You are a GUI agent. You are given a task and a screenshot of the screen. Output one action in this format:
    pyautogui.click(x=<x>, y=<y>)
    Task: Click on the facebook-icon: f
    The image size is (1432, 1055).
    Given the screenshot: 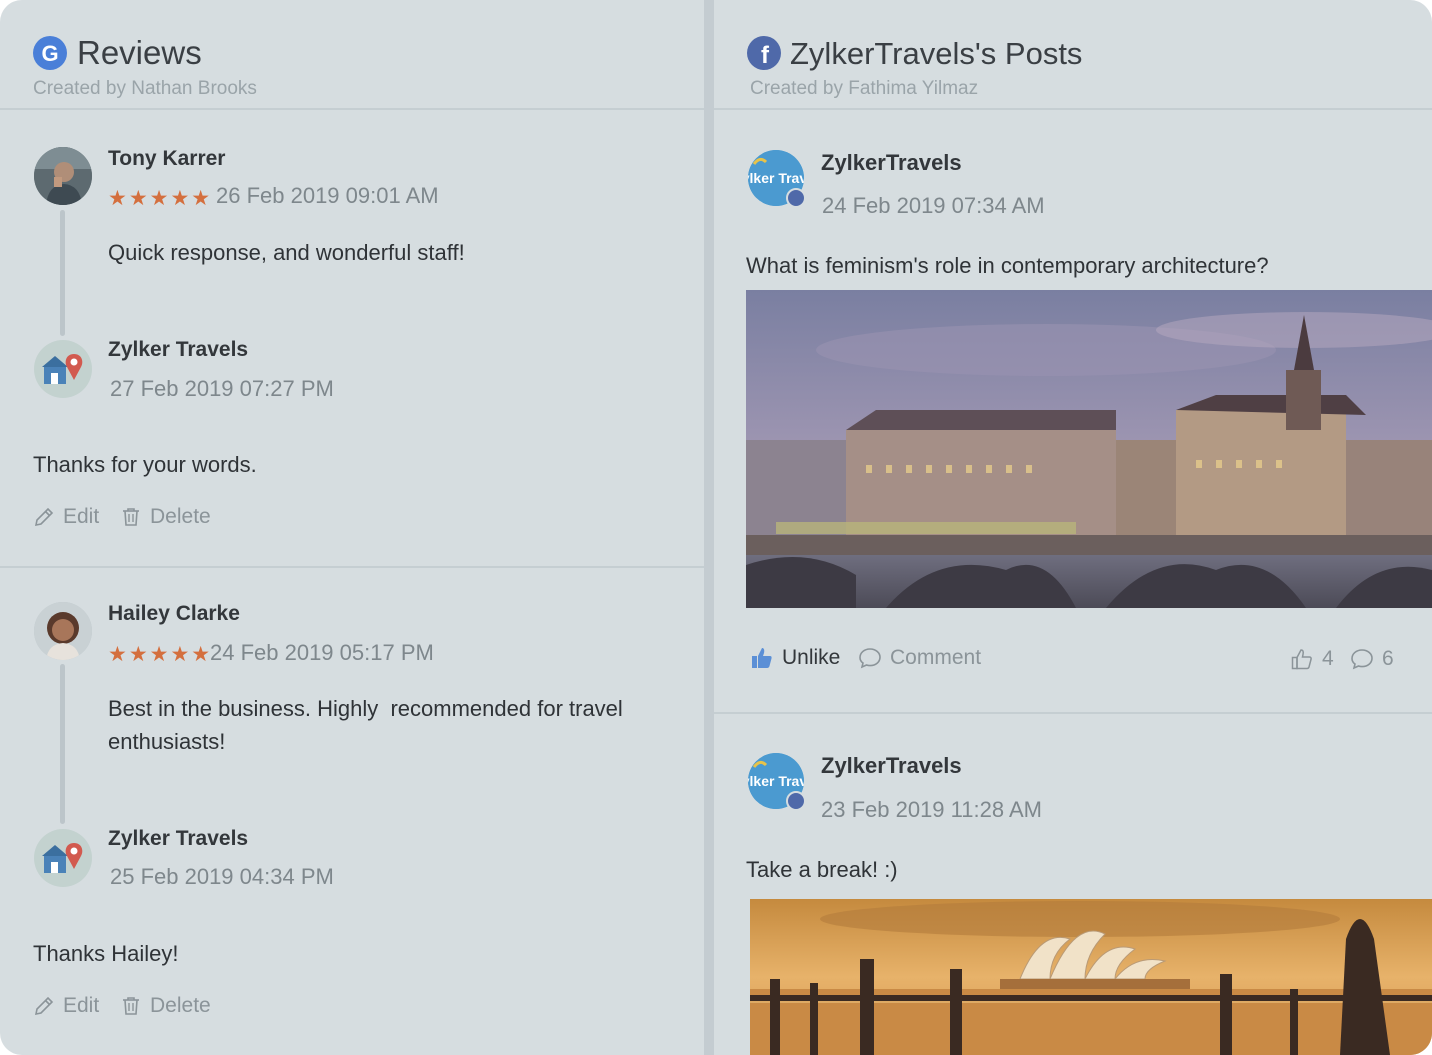 What is the action you would take?
    pyautogui.click(x=764, y=53)
    